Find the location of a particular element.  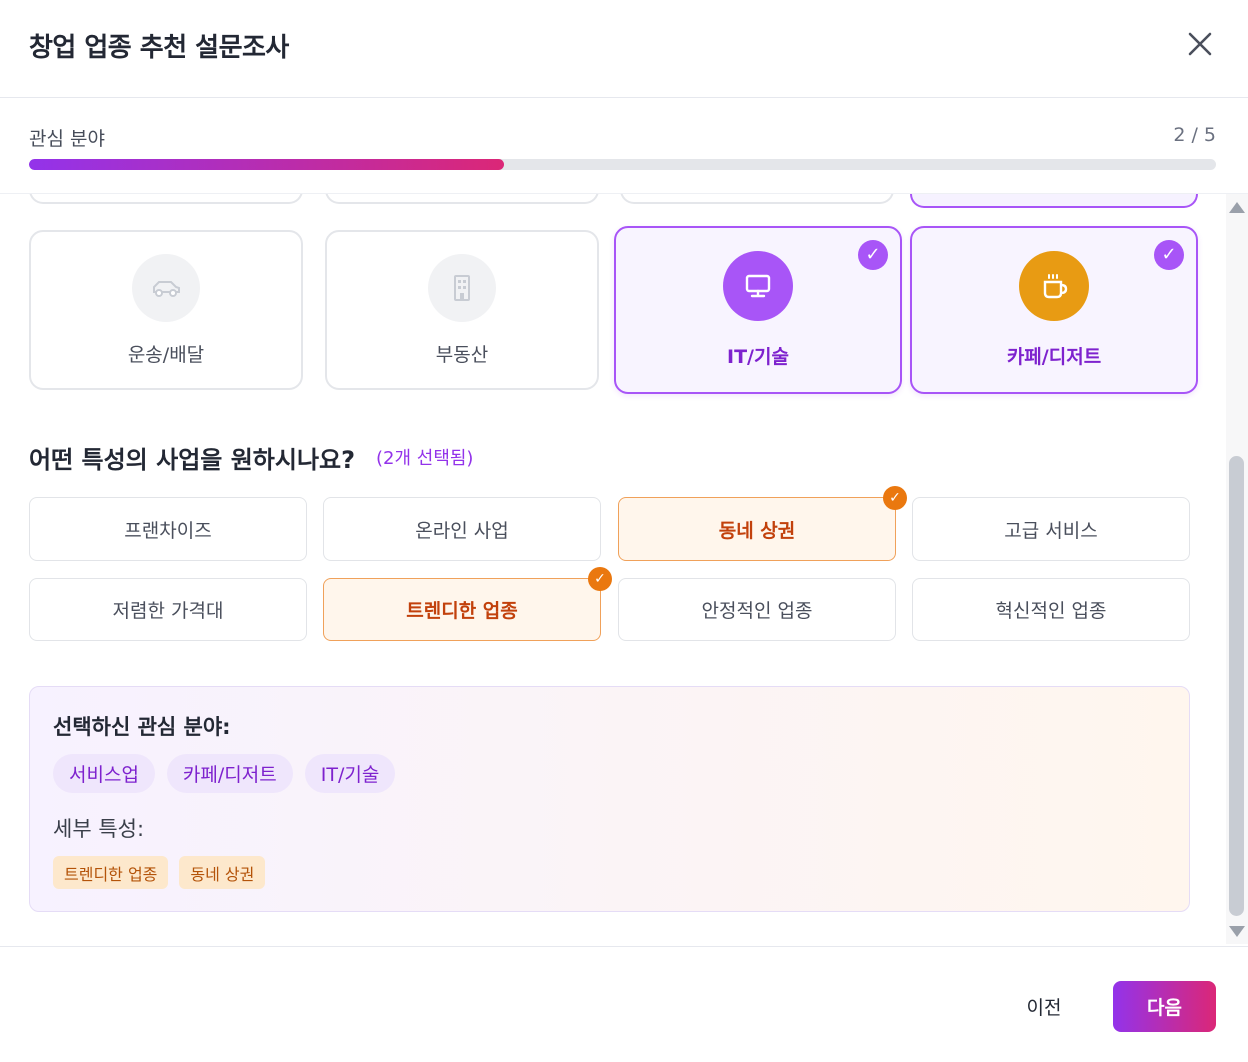

trait-option-trendy: 트렌디한 업종 ✓ is located at coordinates (467, 604).